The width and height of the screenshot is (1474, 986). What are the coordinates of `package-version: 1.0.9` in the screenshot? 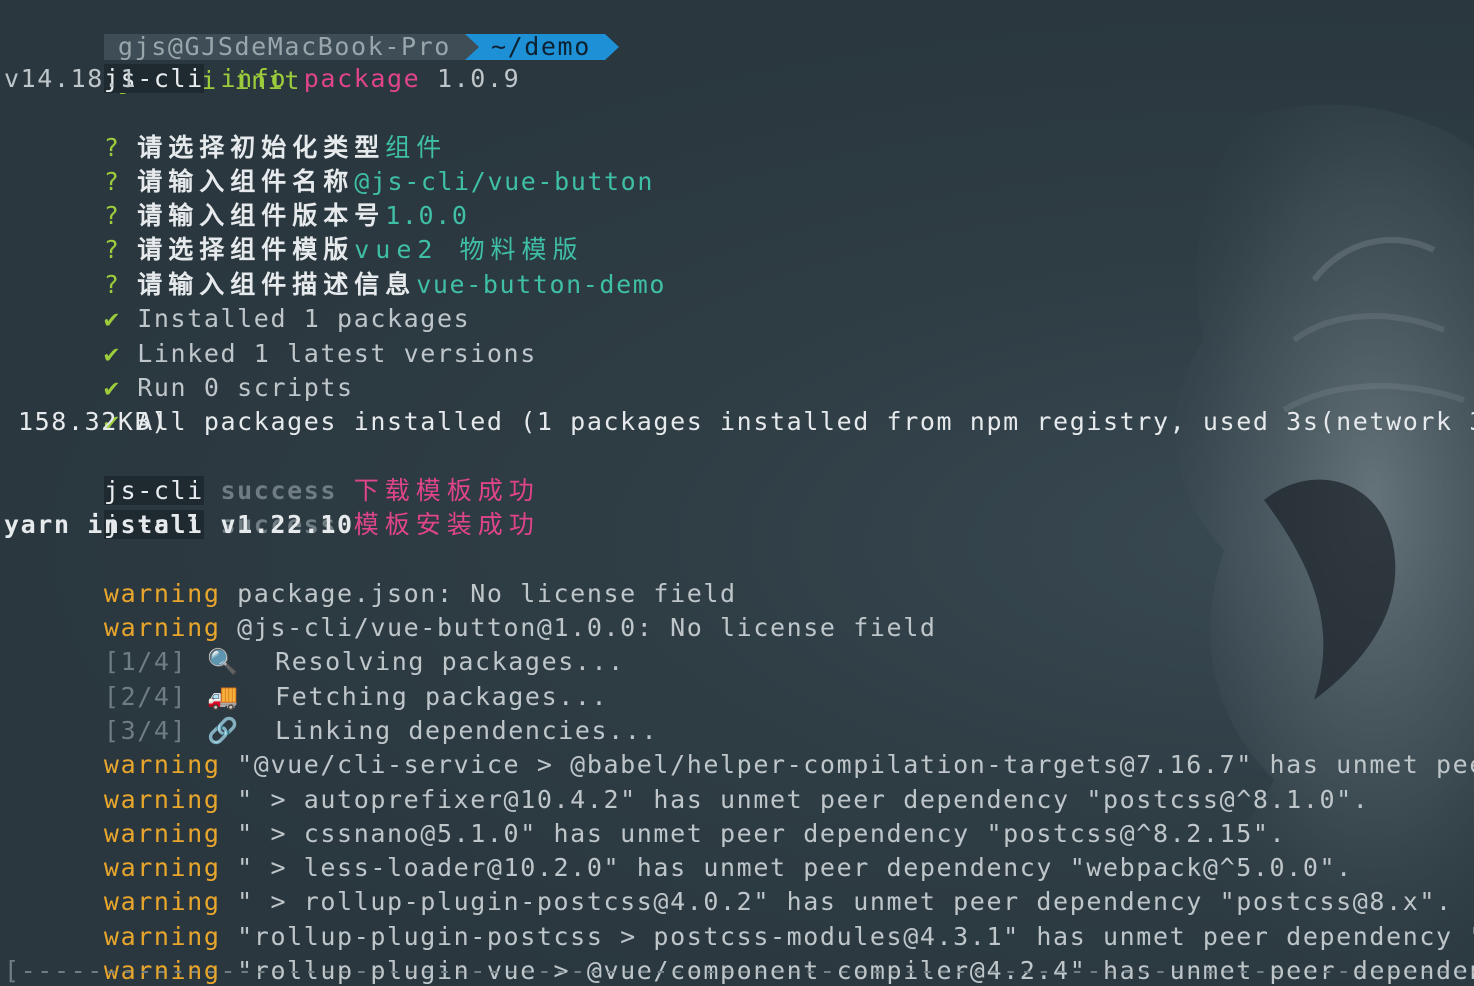 It's located at (478, 78).